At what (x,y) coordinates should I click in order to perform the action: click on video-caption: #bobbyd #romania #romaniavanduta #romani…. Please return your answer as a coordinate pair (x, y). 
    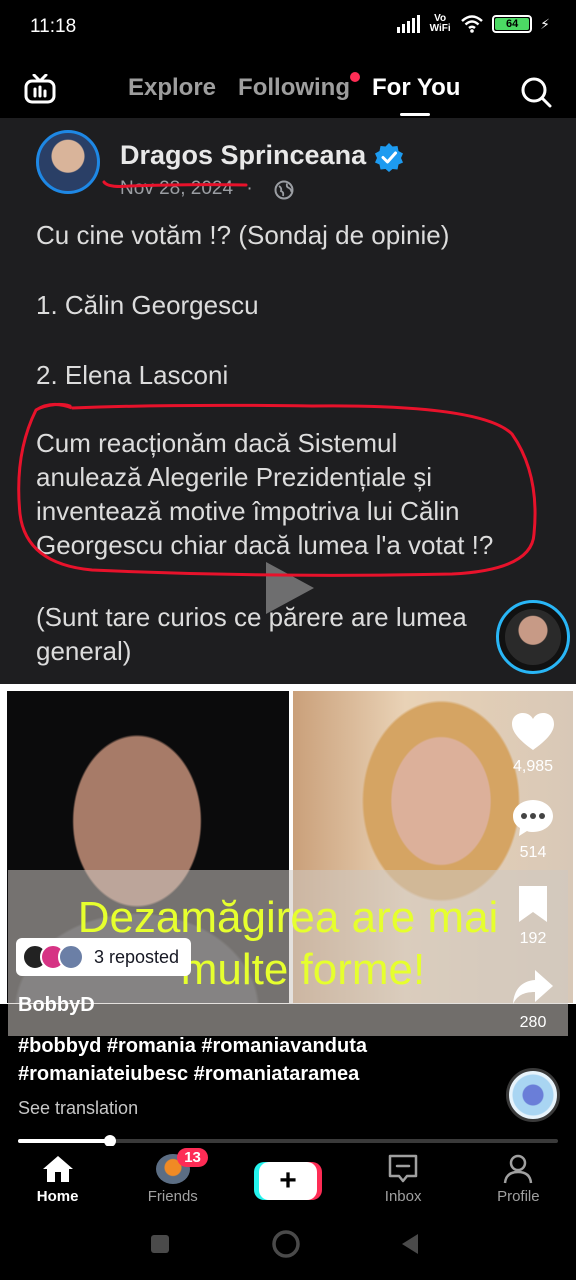
    Looking at the image, I should click on (192, 1060).